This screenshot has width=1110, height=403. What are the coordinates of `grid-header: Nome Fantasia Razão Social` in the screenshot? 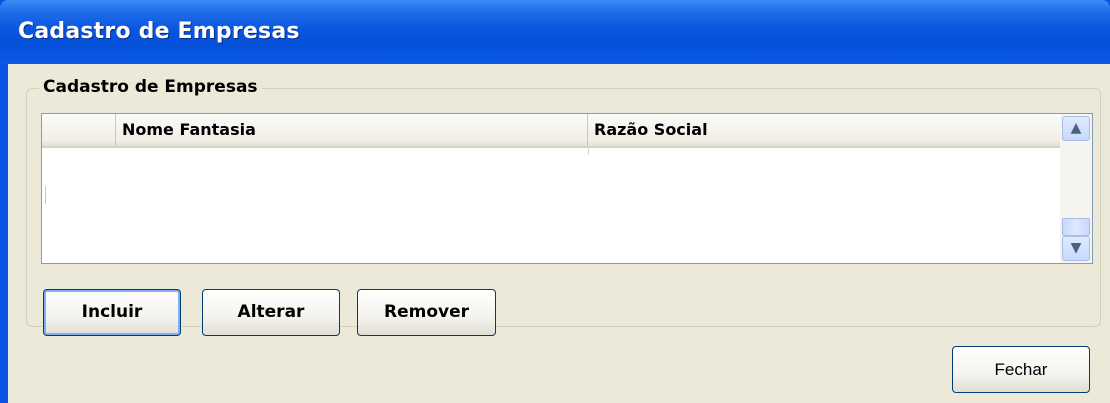 It's located at (551, 131).